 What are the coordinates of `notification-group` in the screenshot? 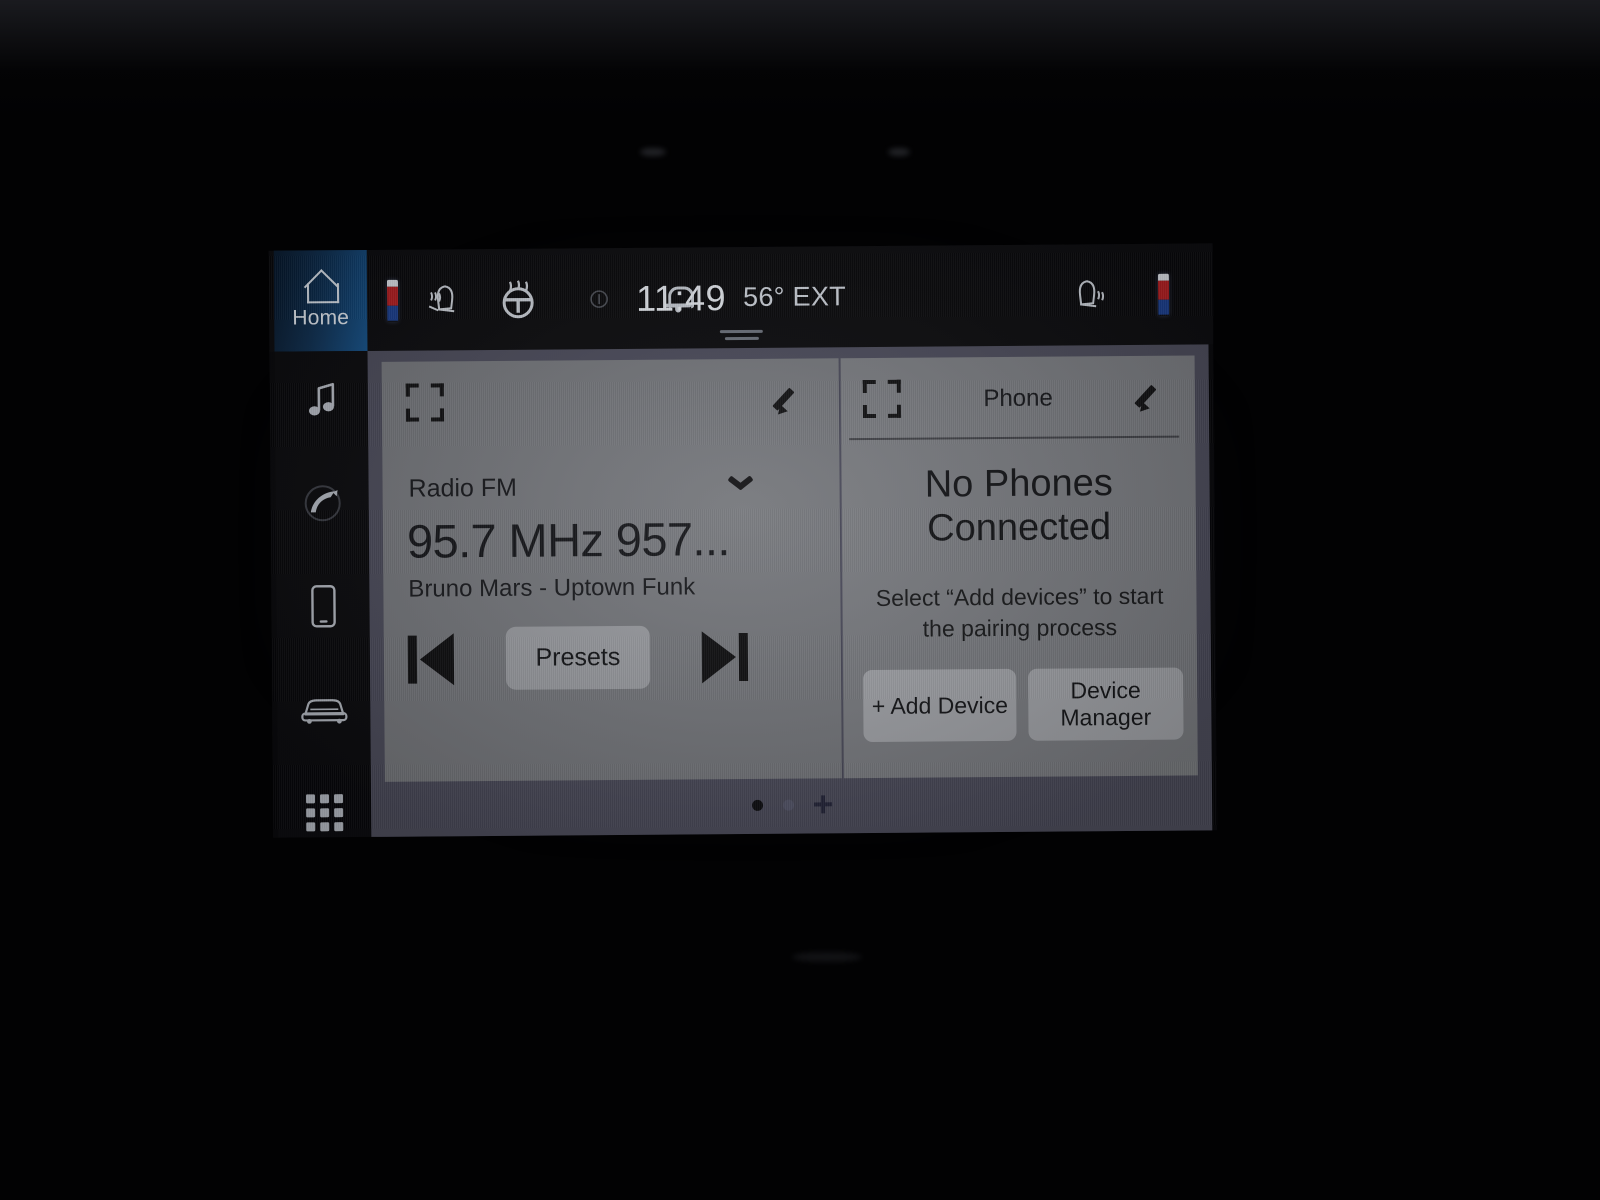 It's located at (678, 297).